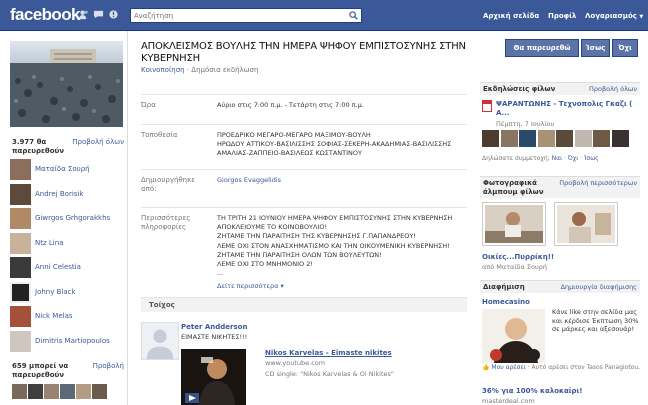  I want to click on ads-title: Διαφήμιση, so click(504, 287).